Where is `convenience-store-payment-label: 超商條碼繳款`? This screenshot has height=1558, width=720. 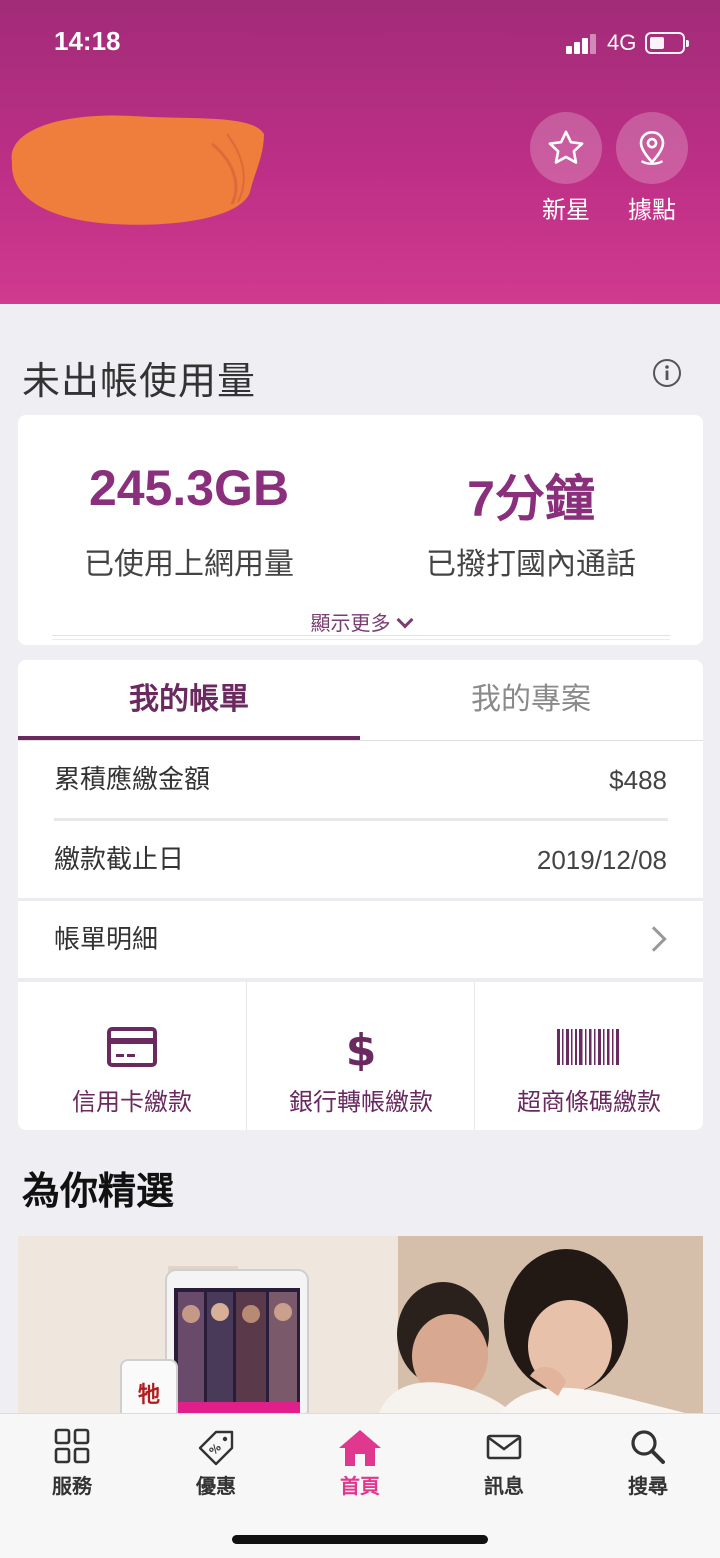 convenience-store-payment-label: 超商條碼繳款 is located at coordinates (589, 1102).